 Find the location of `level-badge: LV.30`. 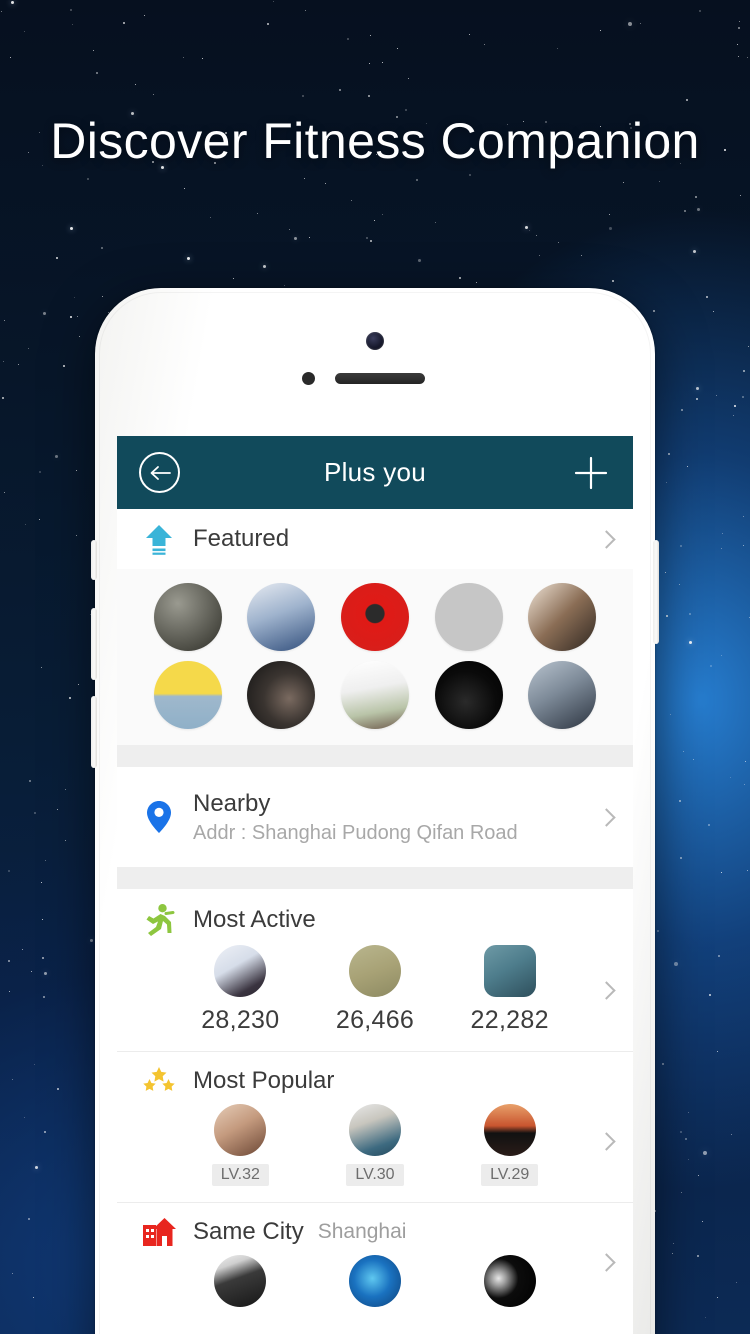

level-badge: LV.30 is located at coordinates (375, 1175).